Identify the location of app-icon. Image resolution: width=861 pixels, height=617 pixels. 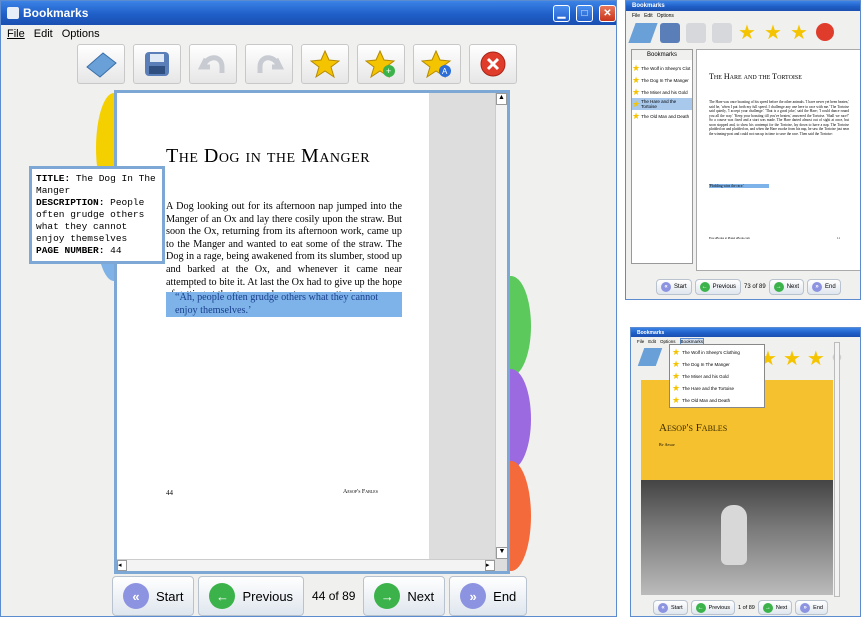
(13, 13).